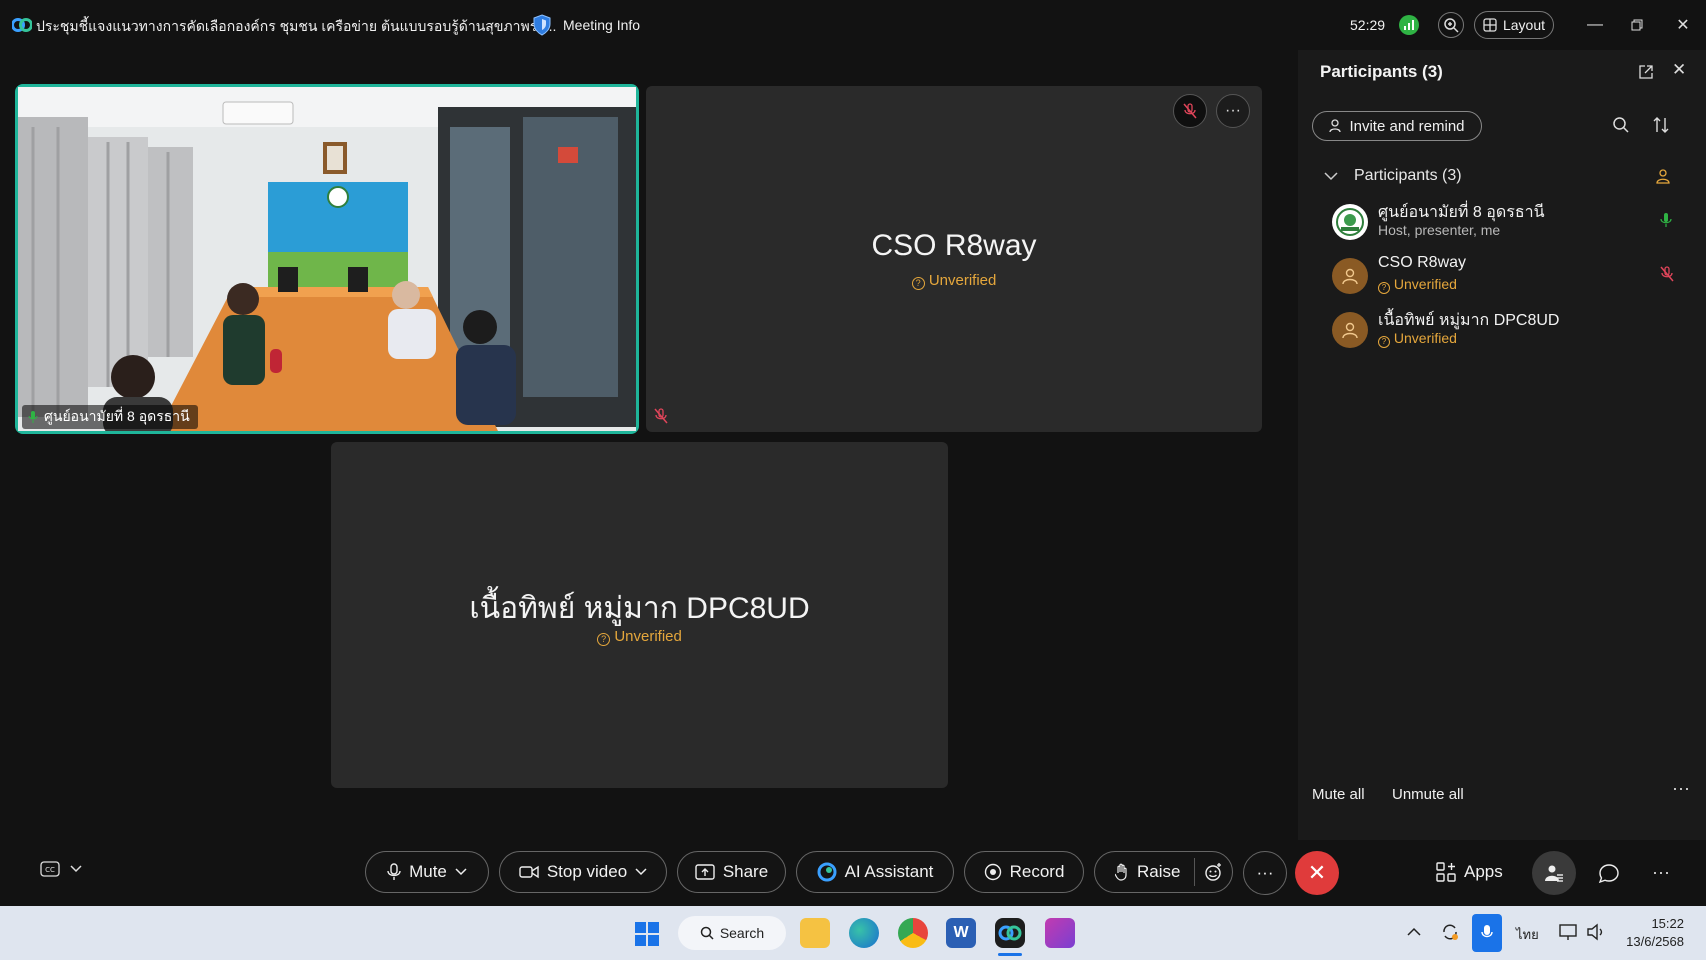  I want to click on mute-button: Mute, so click(427, 872).